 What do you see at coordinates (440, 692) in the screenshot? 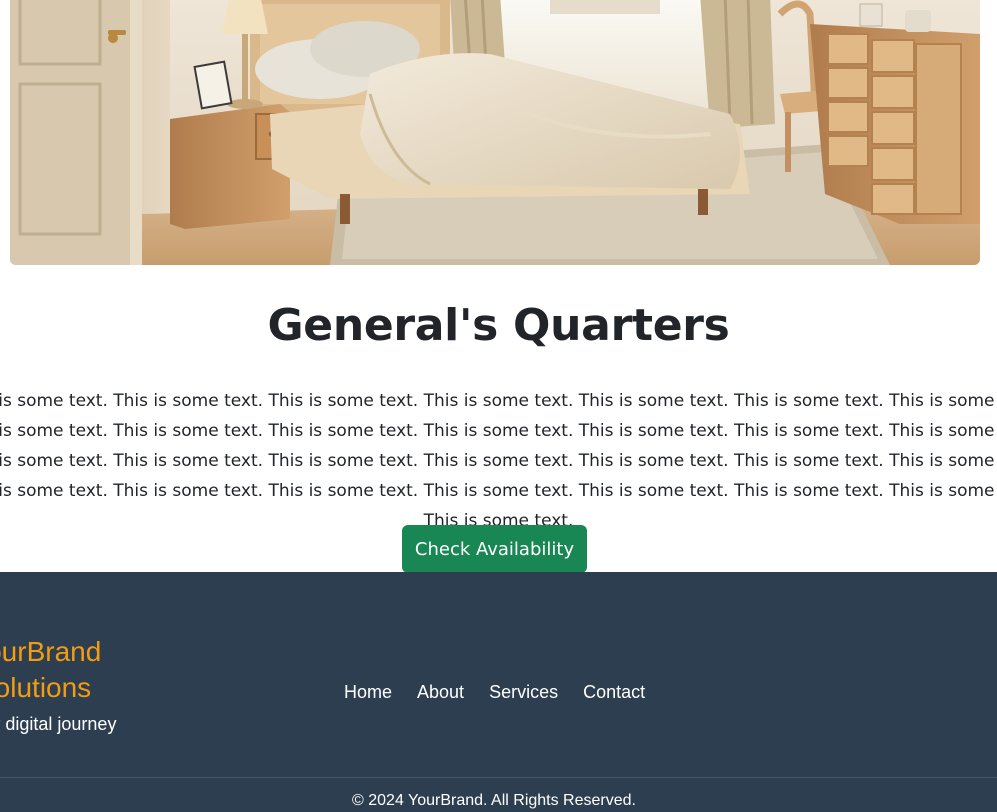
I see `footer-link-about: About` at bounding box center [440, 692].